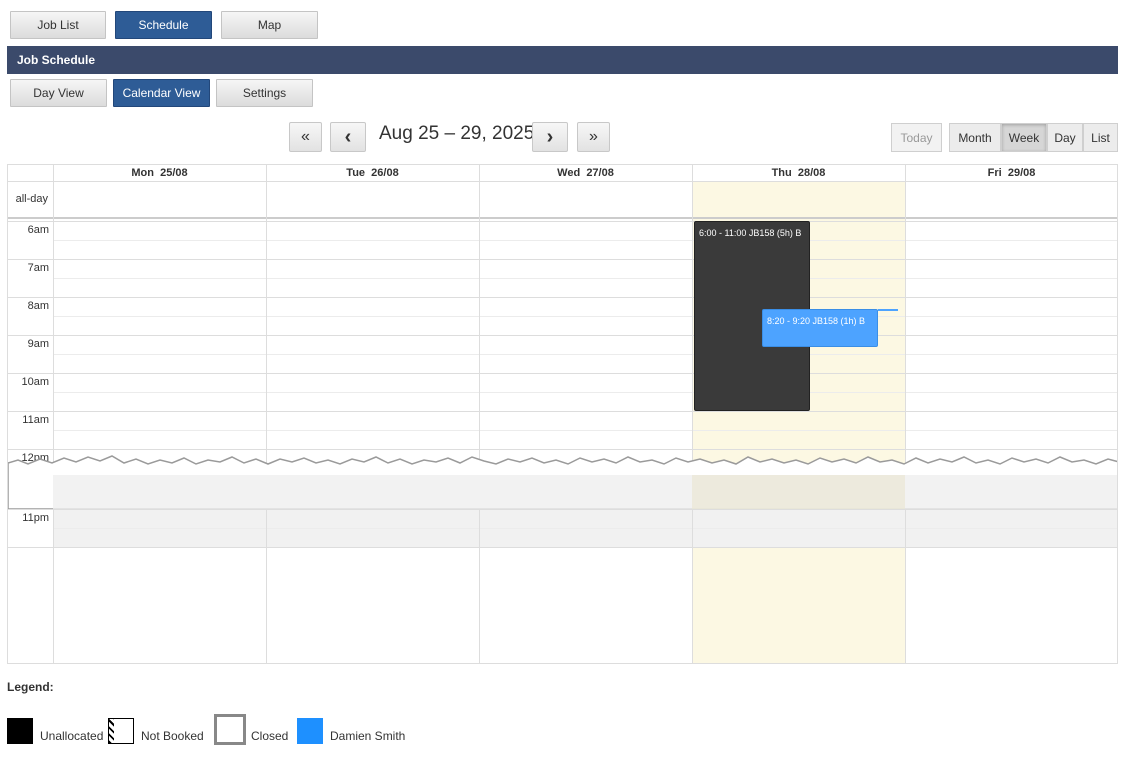 Image resolution: width=1121 pixels, height=768 pixels. Describe the element at coordinates (31, 199) in the screenshot. I see `allday-label: all-day` at that location.